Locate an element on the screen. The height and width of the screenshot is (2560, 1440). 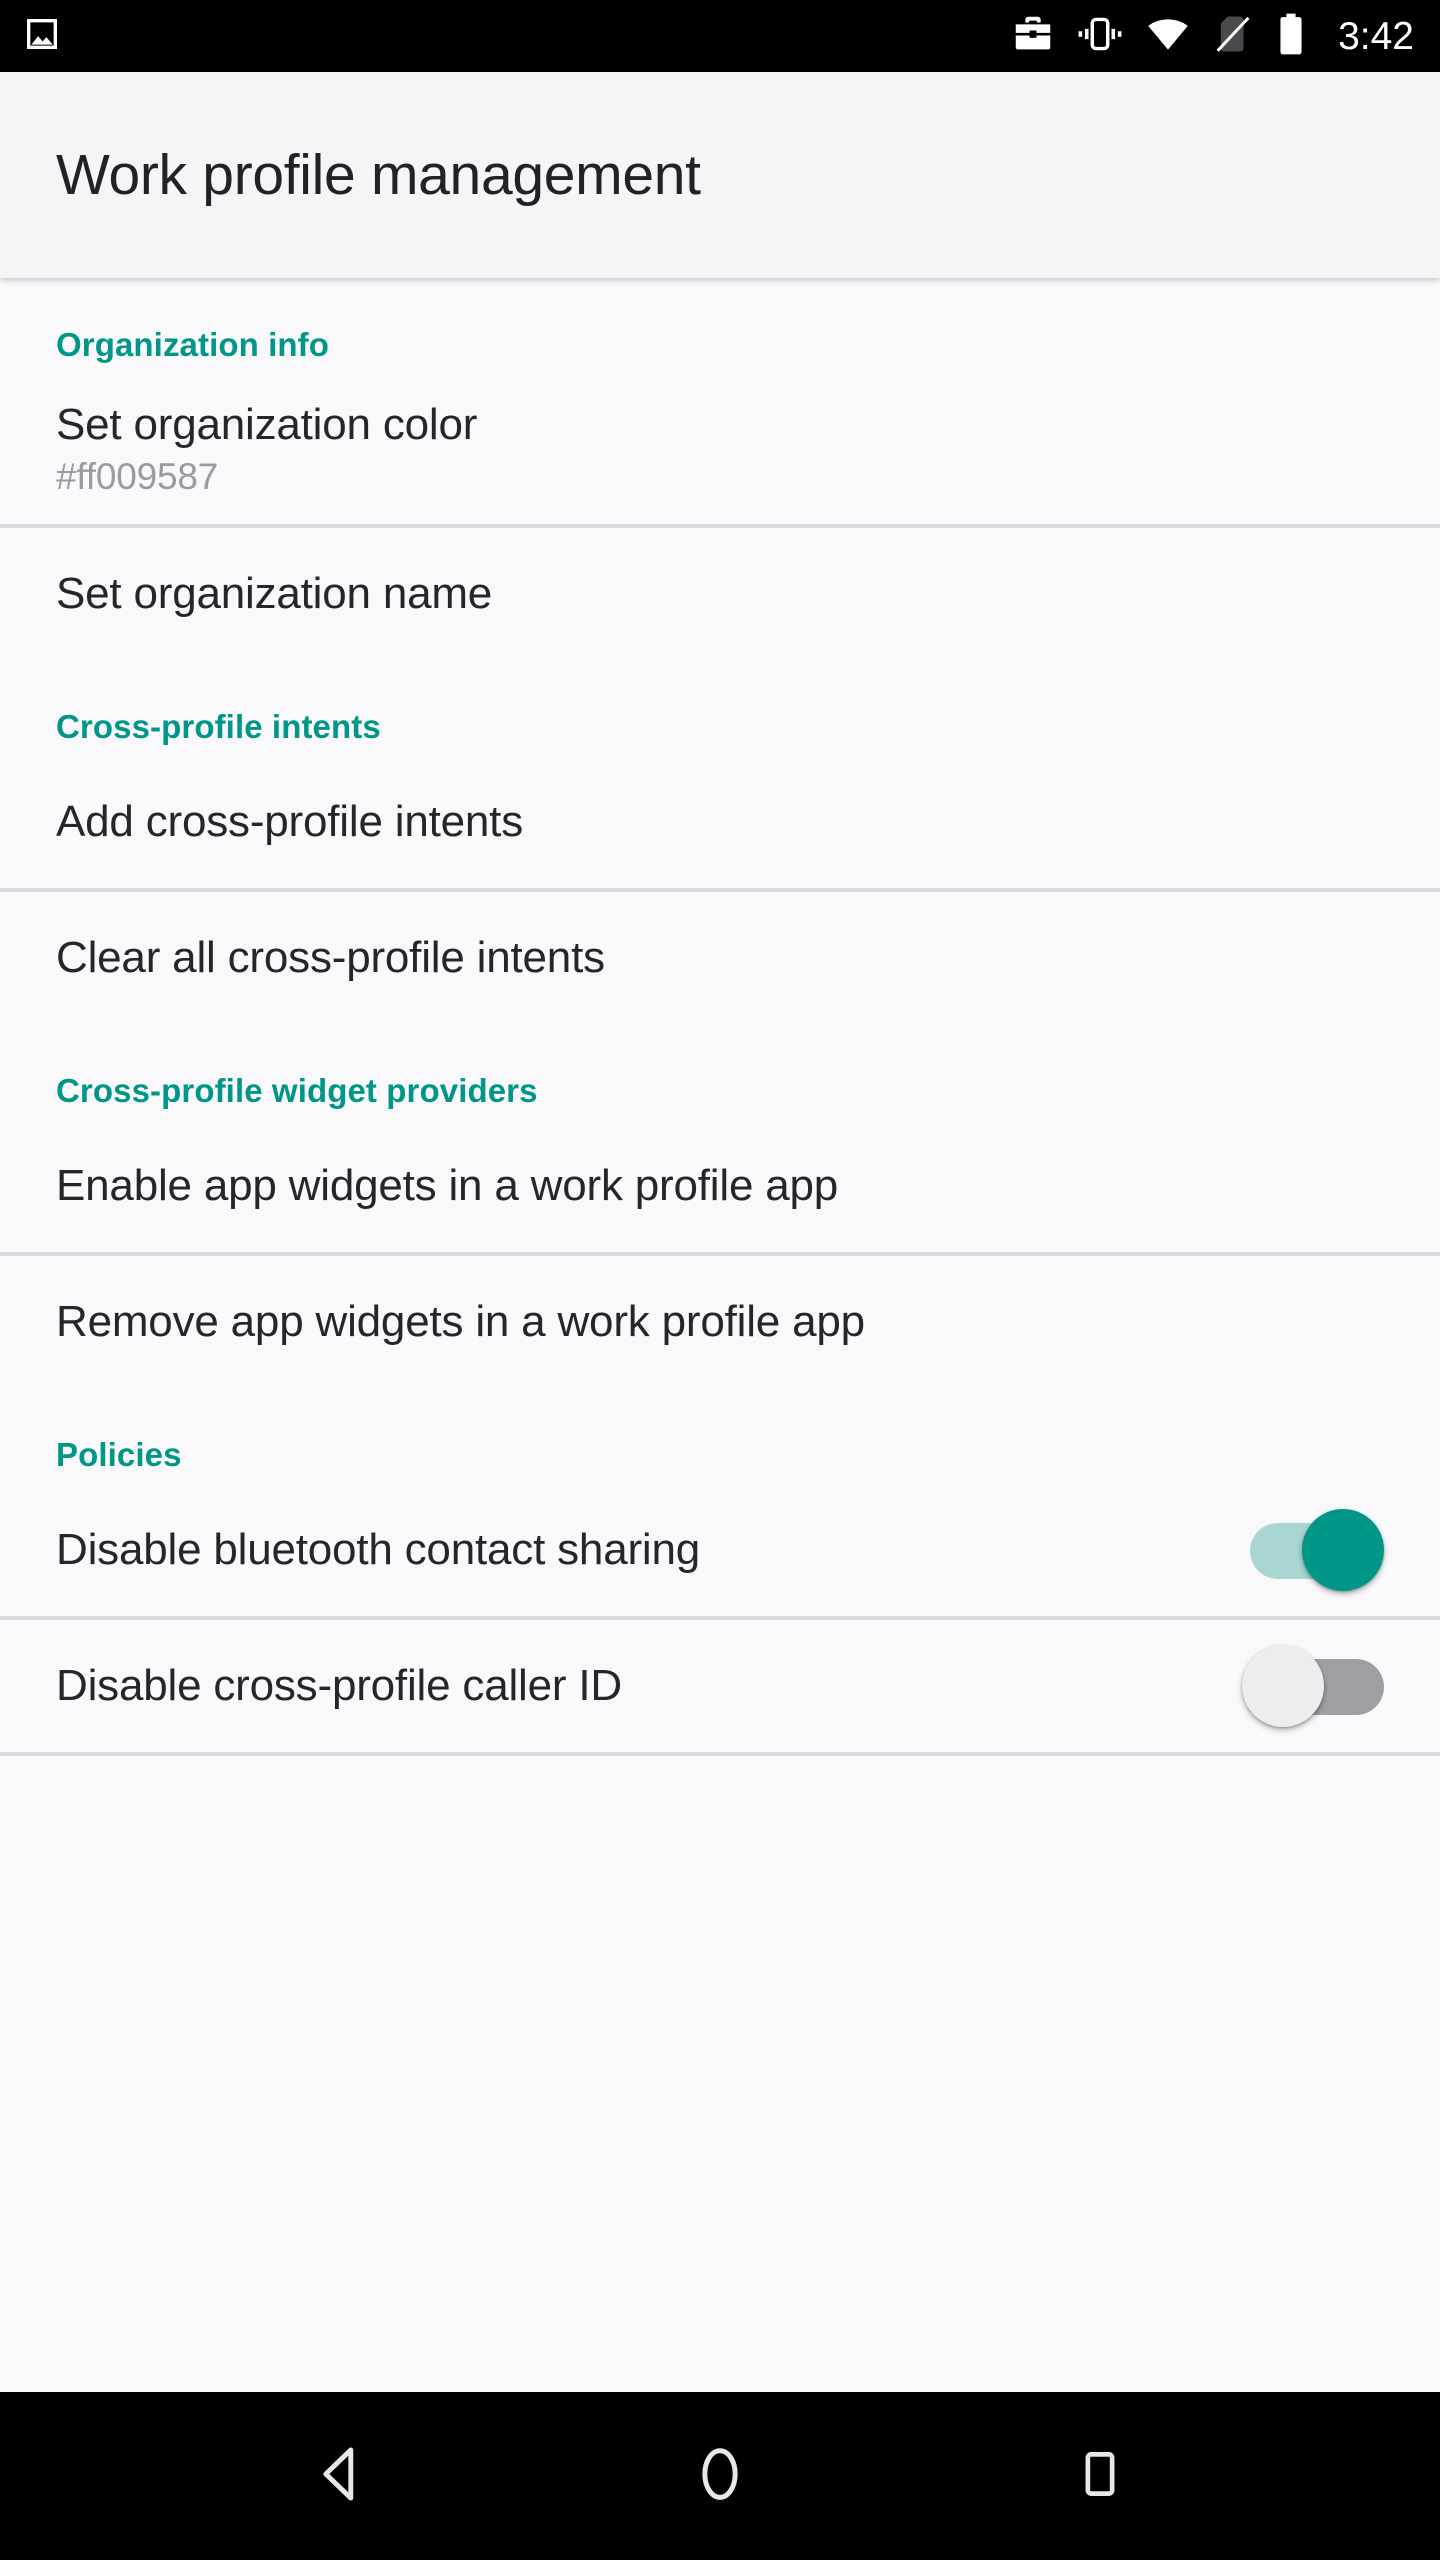
row-title: Add cross-profile intents is located at coordinates (289, 821).